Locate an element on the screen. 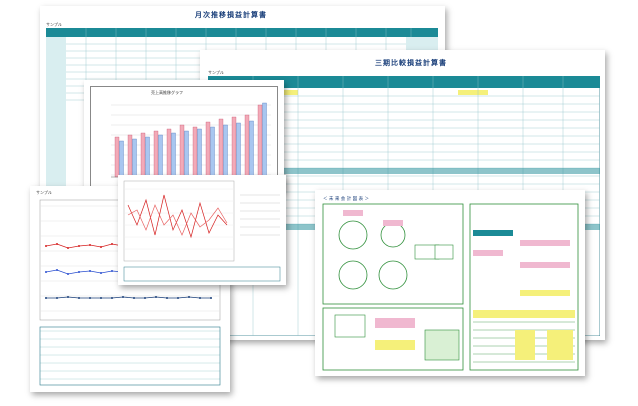 The image size is (638, 406). red-line-sheet is located at coordinates (202, 230).